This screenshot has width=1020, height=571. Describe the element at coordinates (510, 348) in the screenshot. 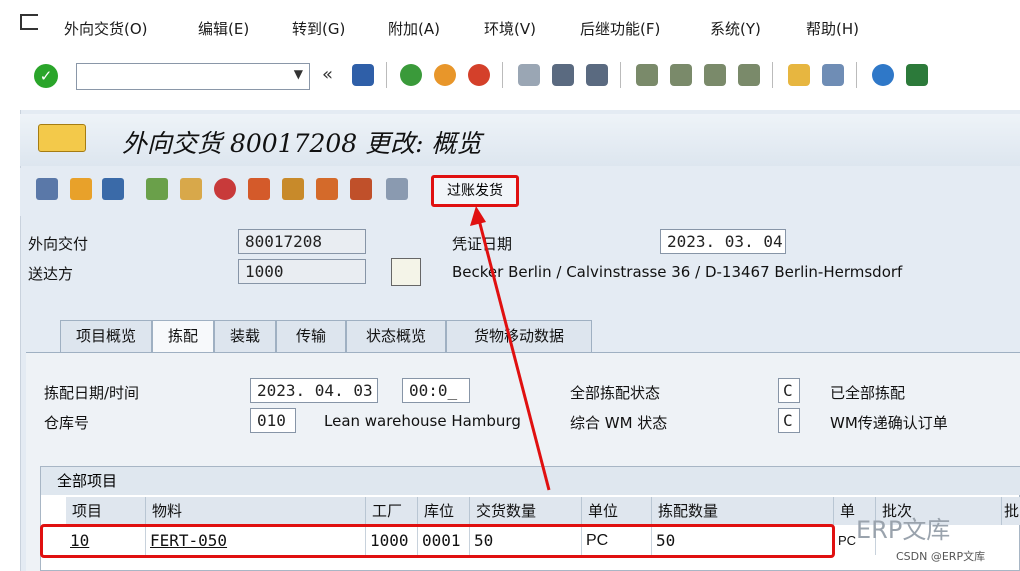

I see `annotation-arrow` at that location.